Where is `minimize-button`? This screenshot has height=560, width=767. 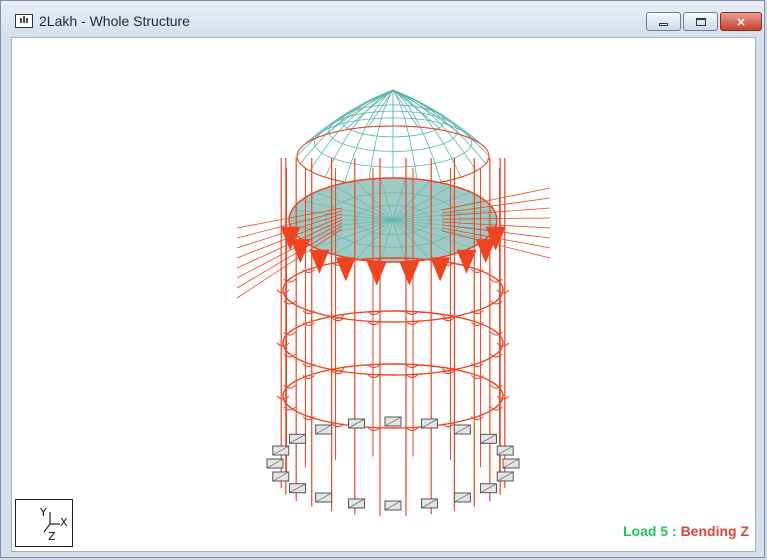 minimize-button is located at coordinates (663, 21).